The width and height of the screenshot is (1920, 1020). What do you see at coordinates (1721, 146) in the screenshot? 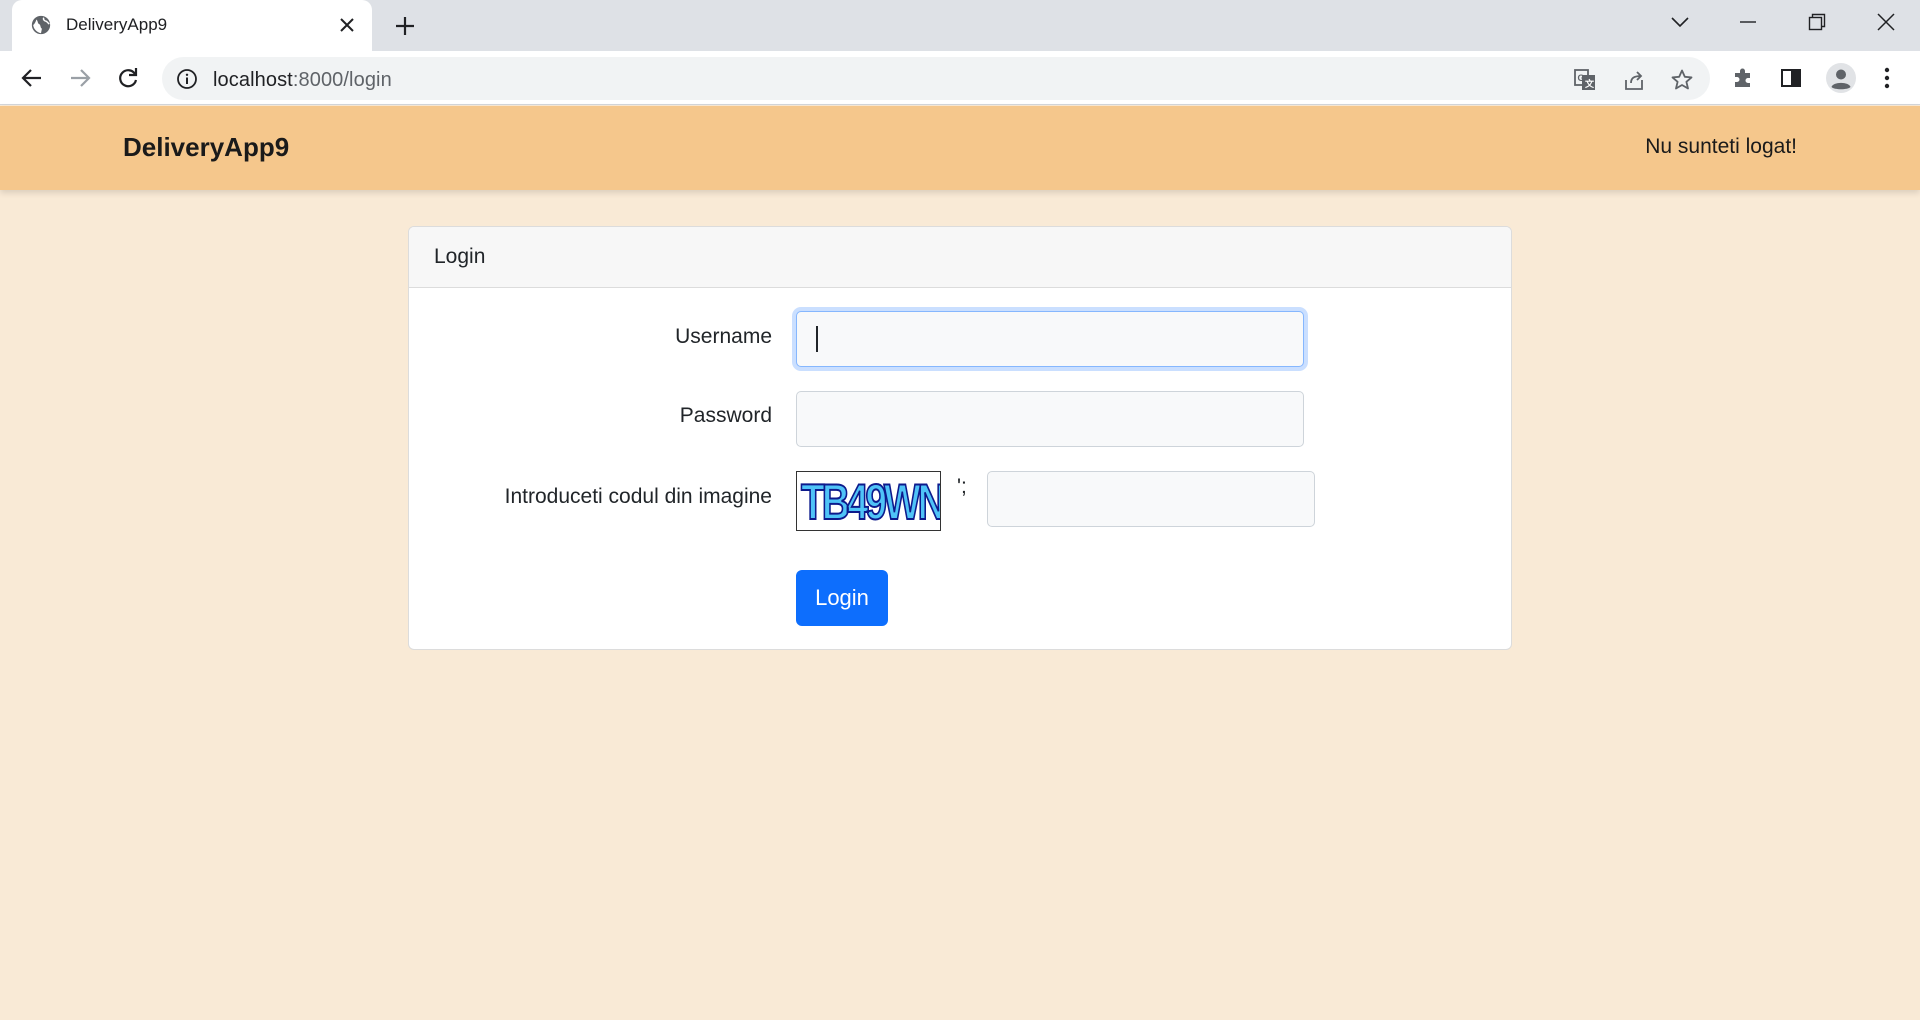
I see `login-status-text: Nu sunteti logat!` at bounding box center [1721, 146].